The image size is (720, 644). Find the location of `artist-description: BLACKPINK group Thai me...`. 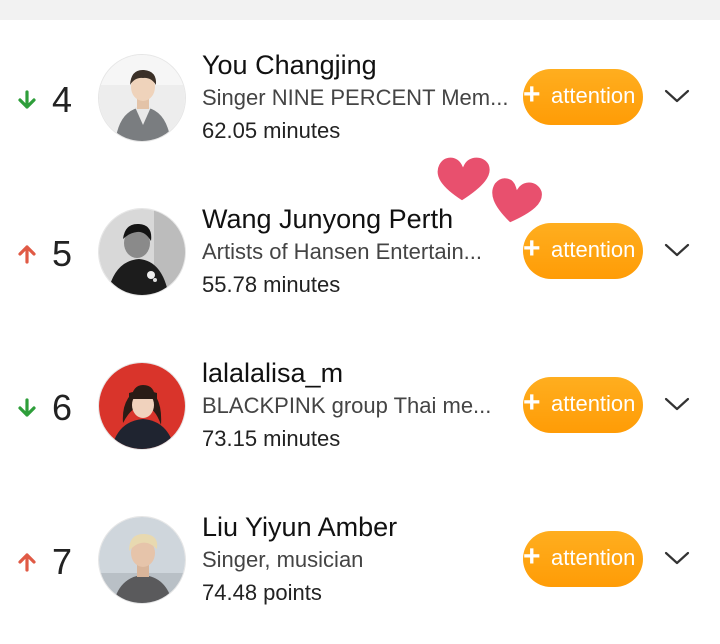

artist-description: BLACKPINK group Thai me... is located at coordinates (347, 405).